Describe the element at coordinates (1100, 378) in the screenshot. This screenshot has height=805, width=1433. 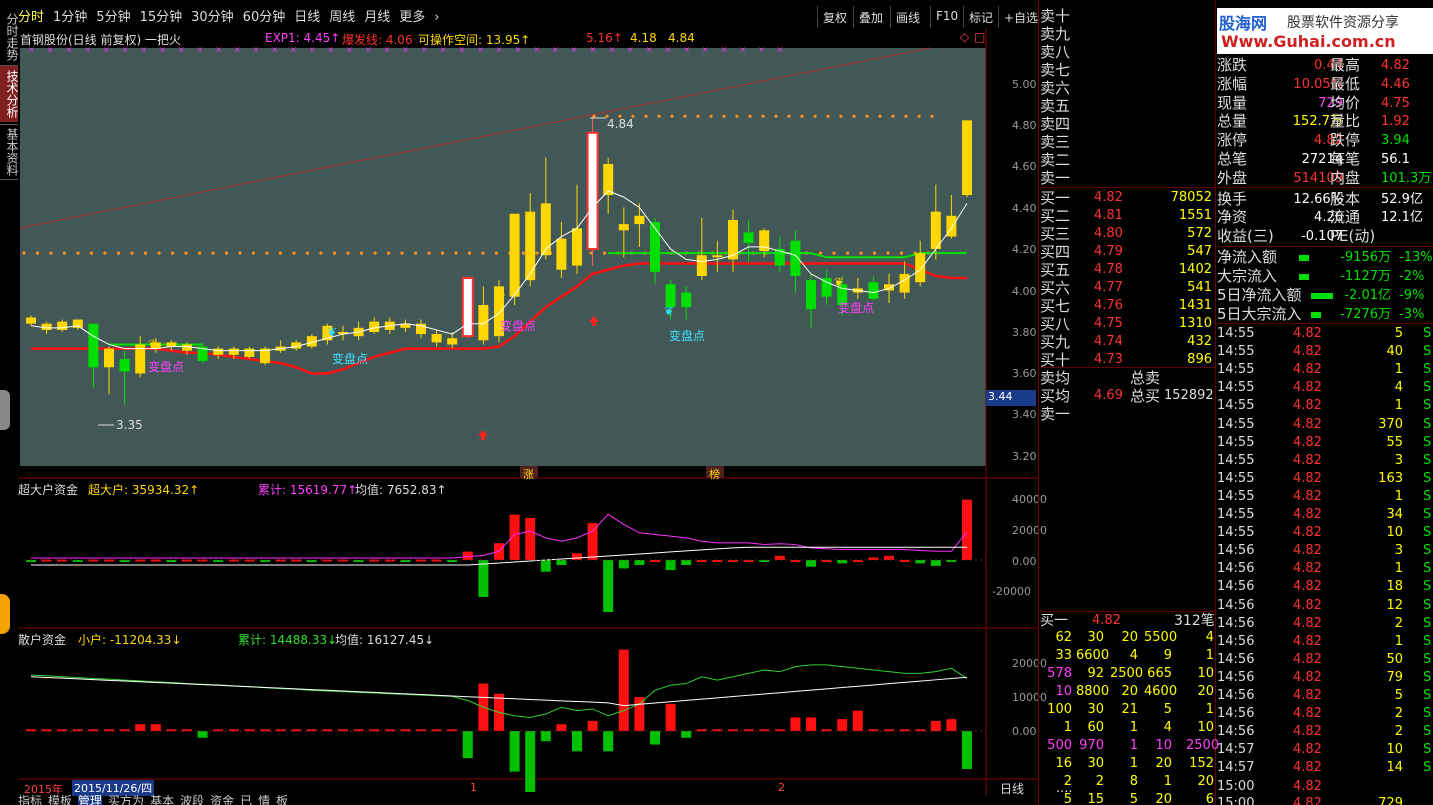
I see `avg-sell-row: 卖均 总卖` at that location.